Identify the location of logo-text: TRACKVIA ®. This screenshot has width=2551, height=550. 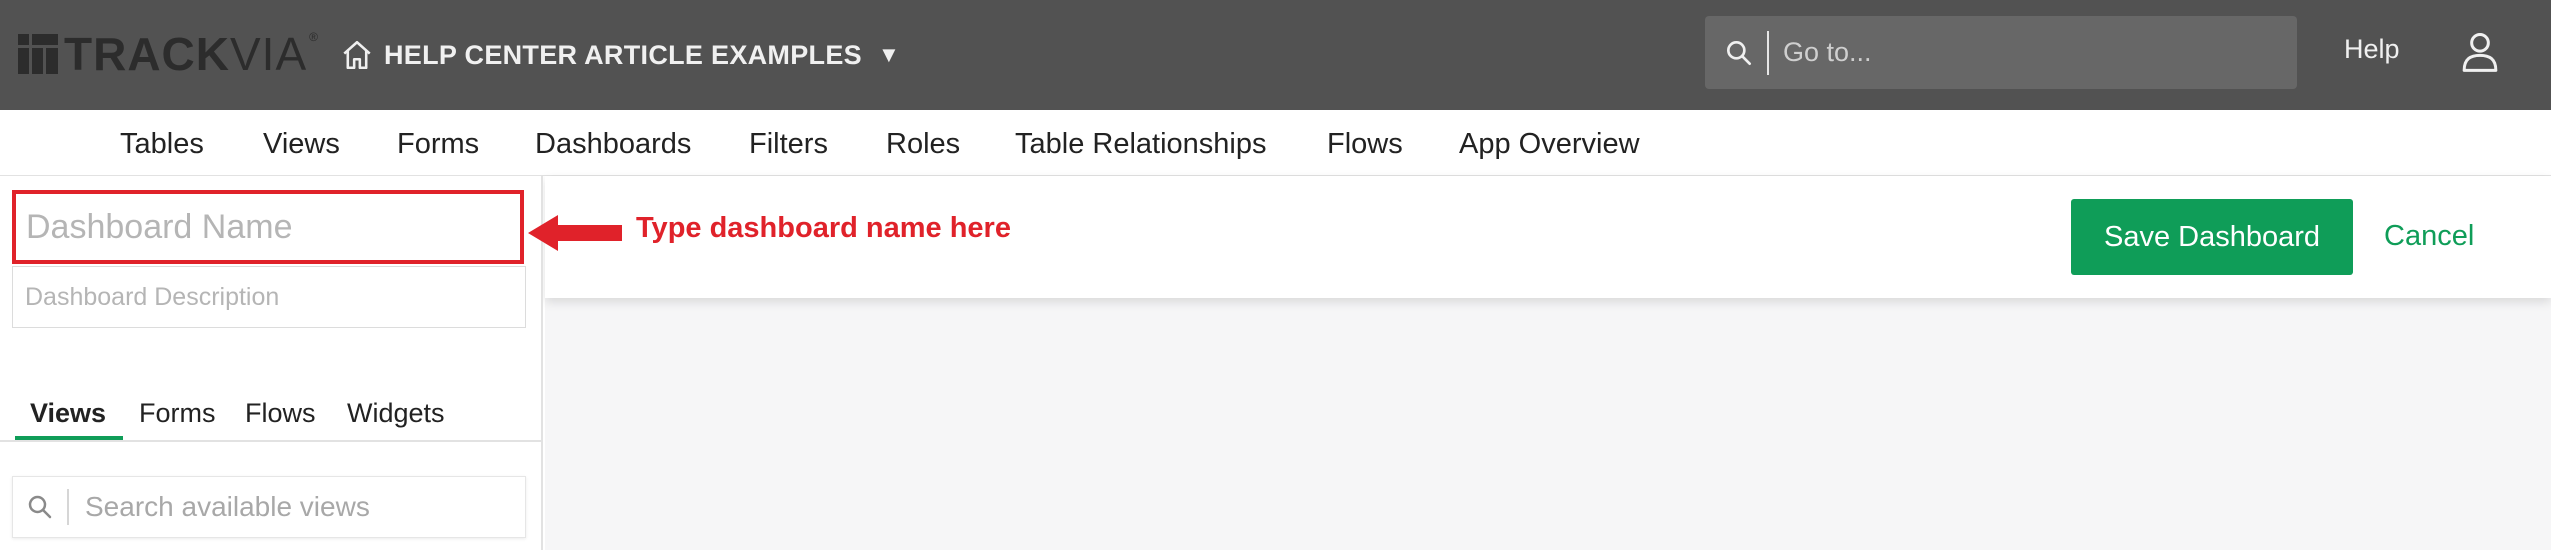
(191, 54).